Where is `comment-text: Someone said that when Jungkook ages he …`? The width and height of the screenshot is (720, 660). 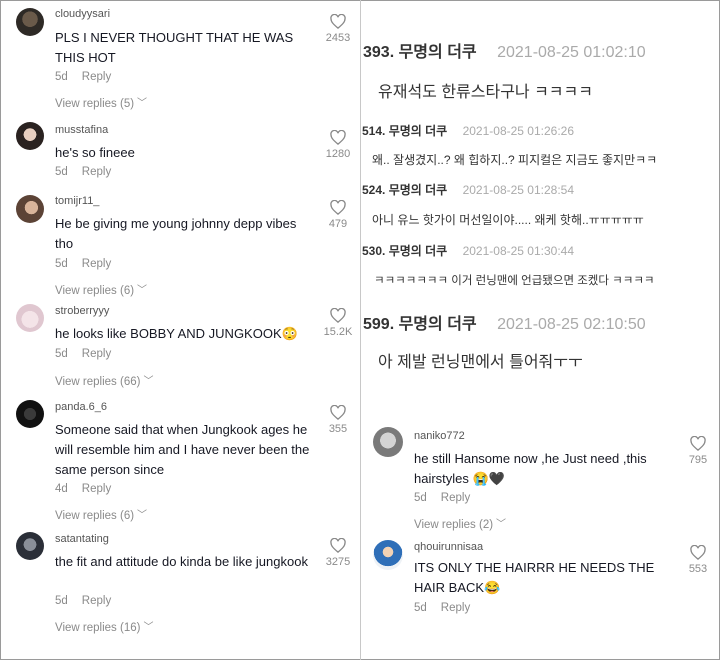 comment-text: Someone said that when Jungkook ages he … is located at coordinates (182, 449).